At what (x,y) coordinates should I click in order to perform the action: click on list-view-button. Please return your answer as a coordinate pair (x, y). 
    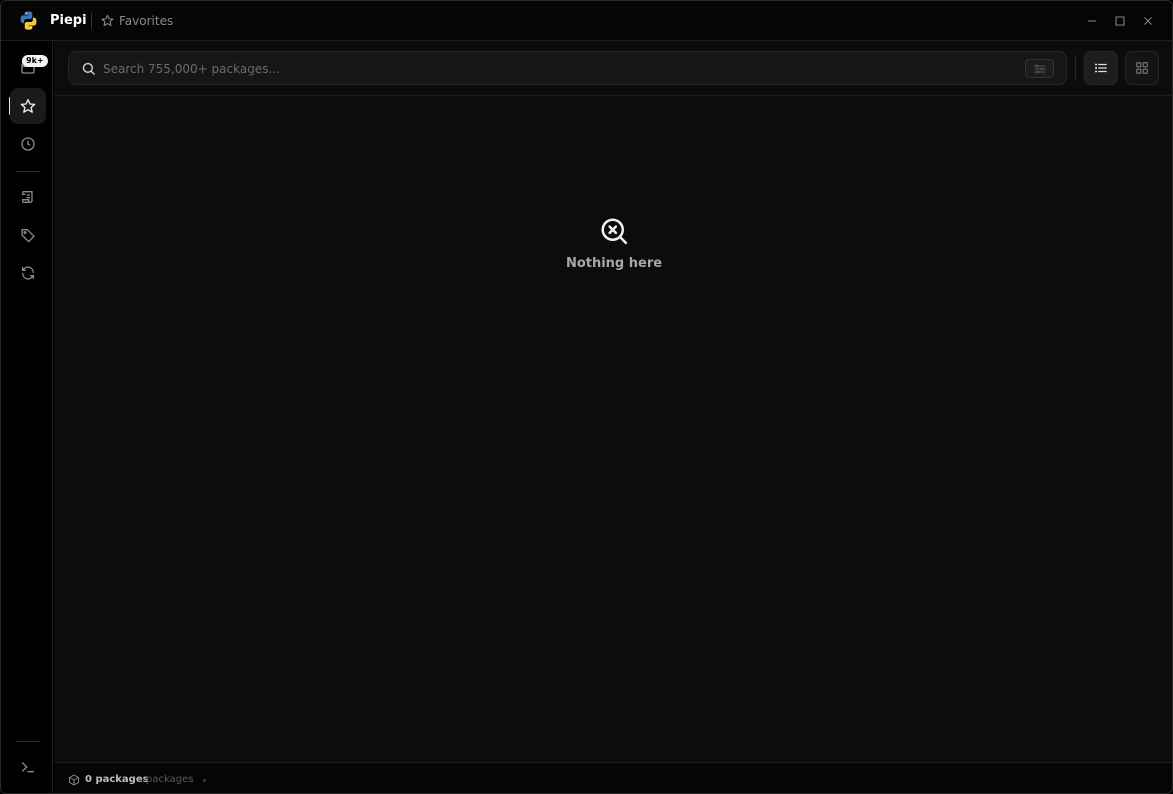
    Looking at the image, I should click on (1101, 68).